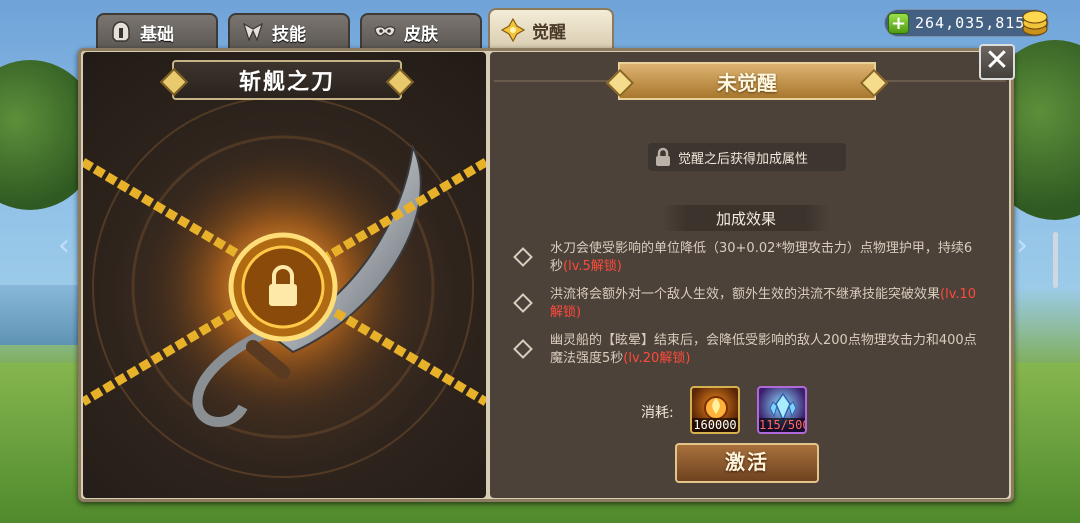 The width and height of the screenshot is (1080, 523). I want to click on tab-label: 技能, so click(289, 34).